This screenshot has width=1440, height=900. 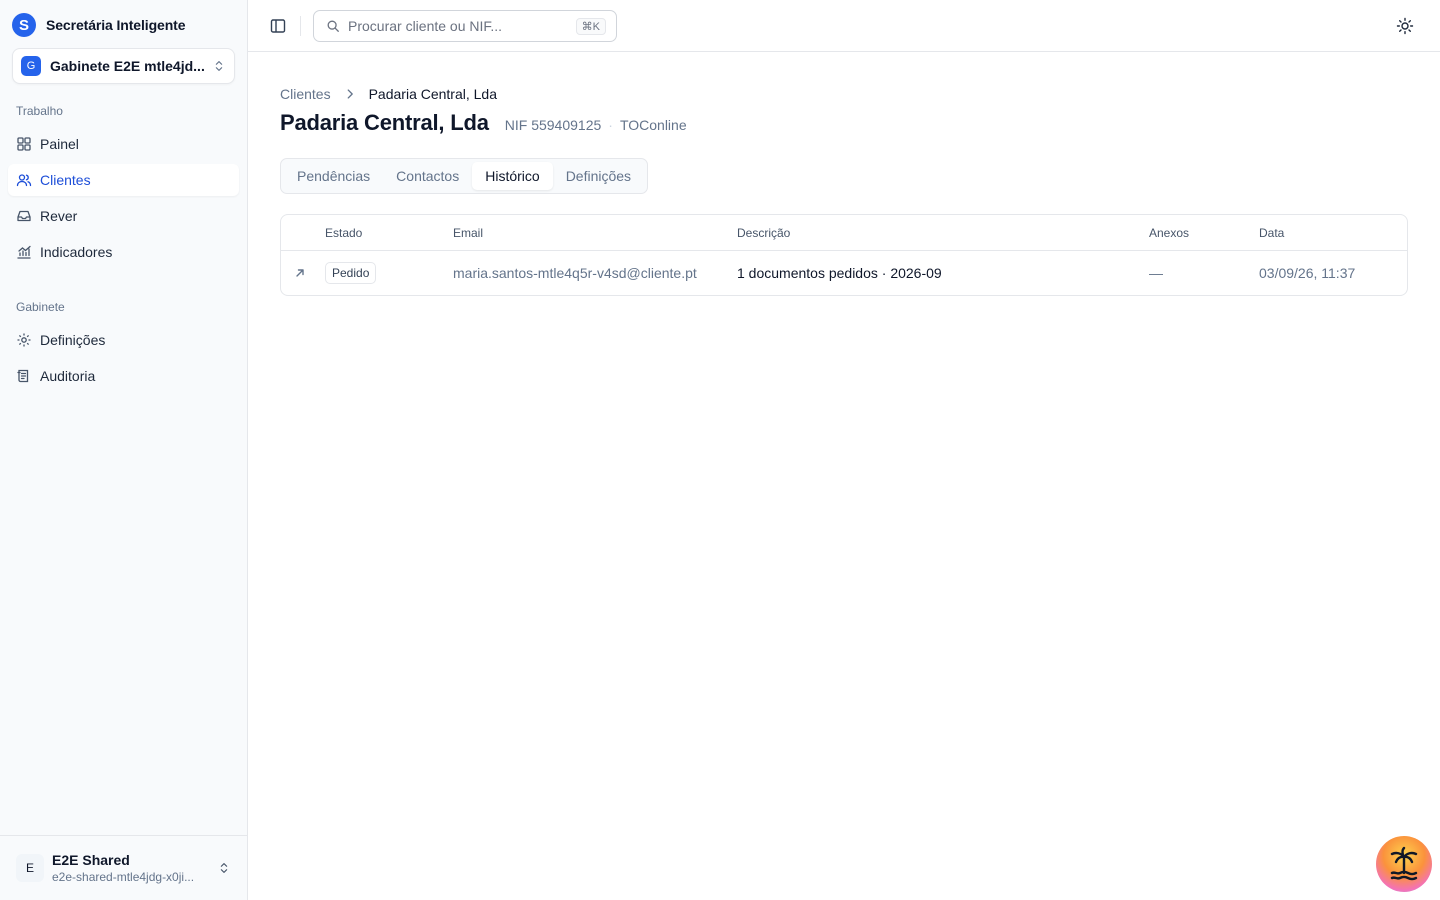 I want to click on cell-attachments: —, so click(x=1156, y=273).